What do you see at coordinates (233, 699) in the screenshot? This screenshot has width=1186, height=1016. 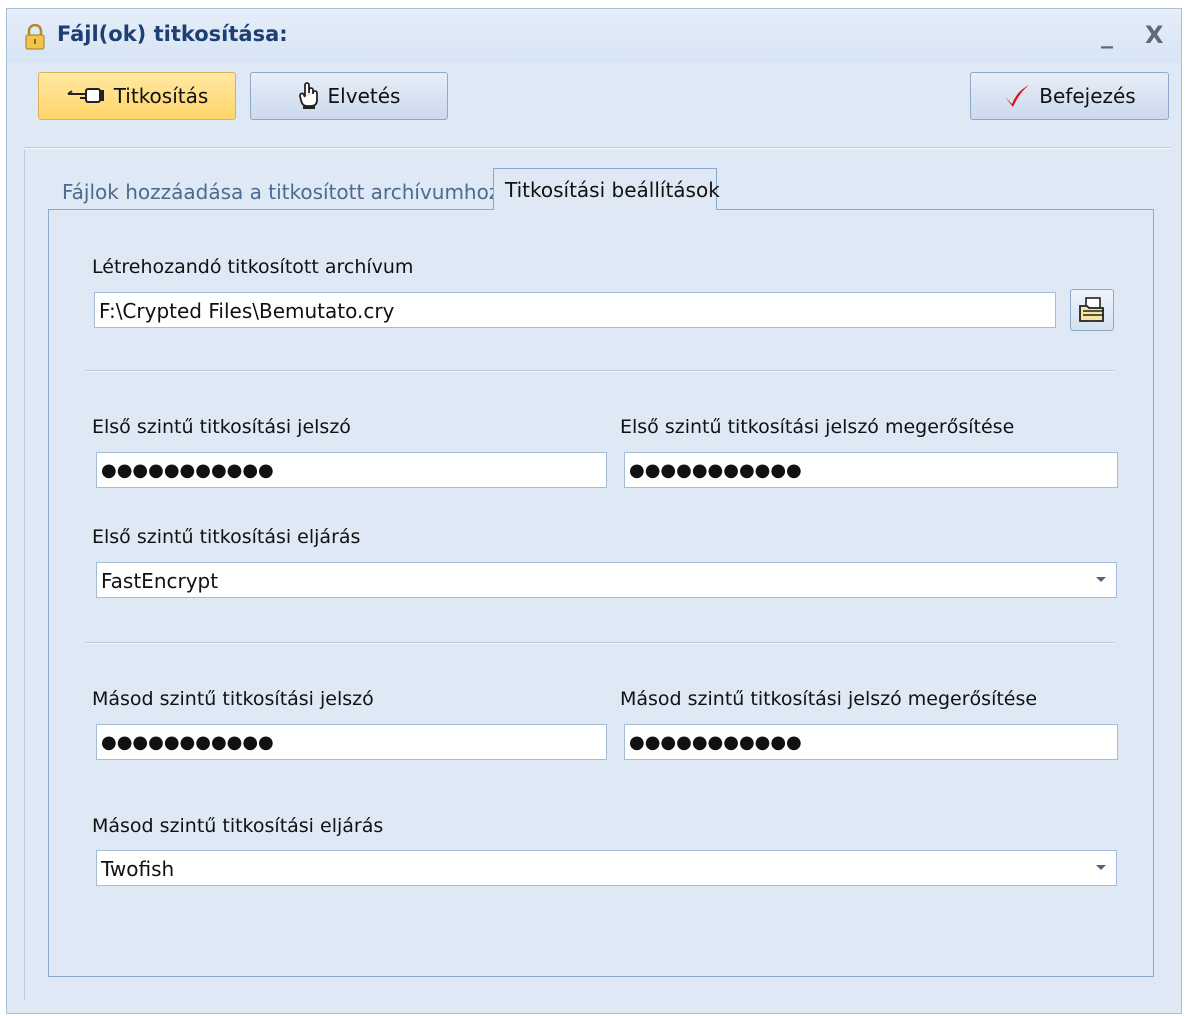 I see `level2-password-label: Másod szintű titkosítási jelszó` at bounding box center [233, 699].